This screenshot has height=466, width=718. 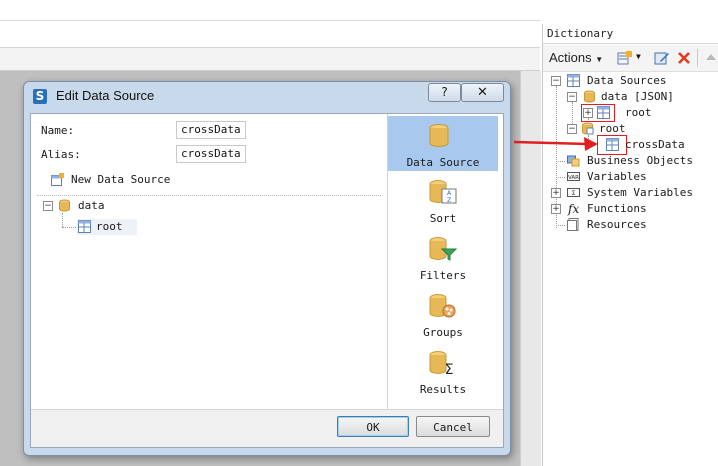 I want to click on dictionary-separator, so click(x=630, y=43).